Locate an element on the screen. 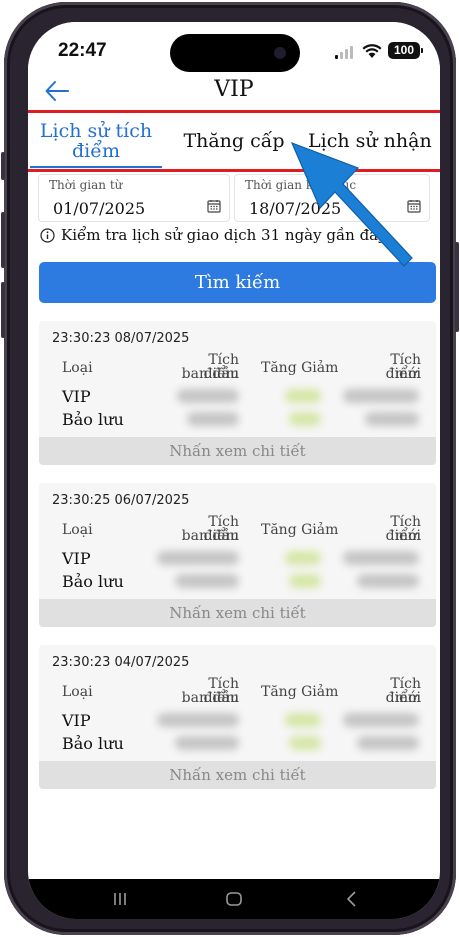 The width and height of the screenshot is (460, 937). tab-points-history: Lịch sử tích điểm is located at coordinates (96, 141).